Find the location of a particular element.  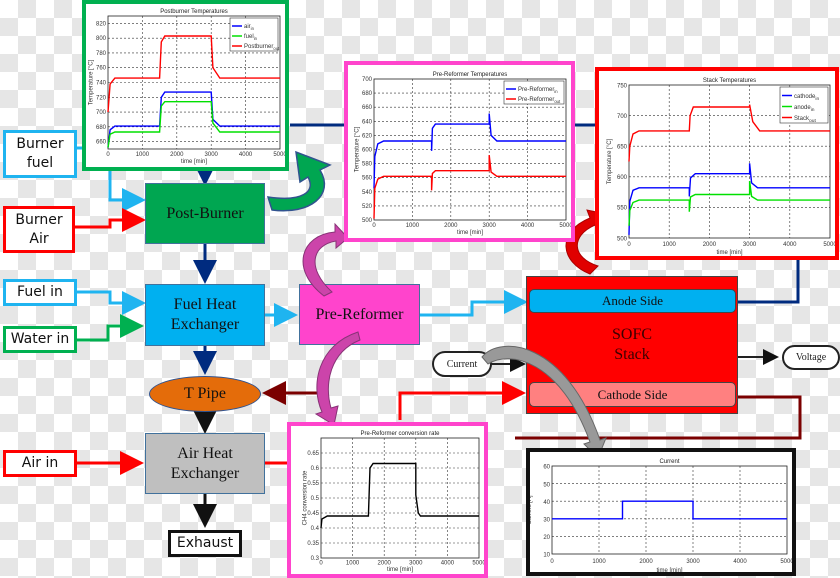

voltage-output: Voltage is located at coordinates (811, 357).